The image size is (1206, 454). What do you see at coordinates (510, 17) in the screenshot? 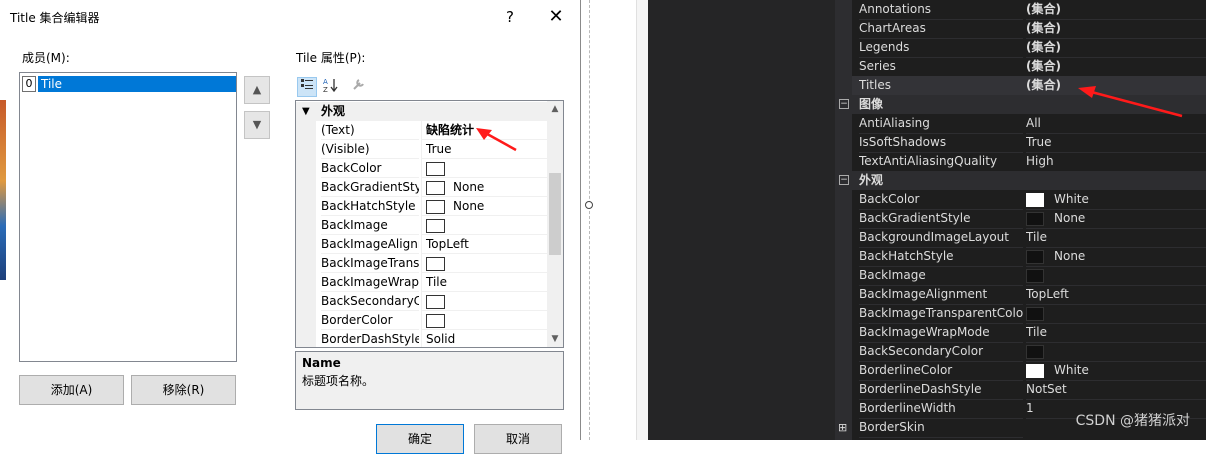
I see `help-button: ?` at bounding box center [510, 17].